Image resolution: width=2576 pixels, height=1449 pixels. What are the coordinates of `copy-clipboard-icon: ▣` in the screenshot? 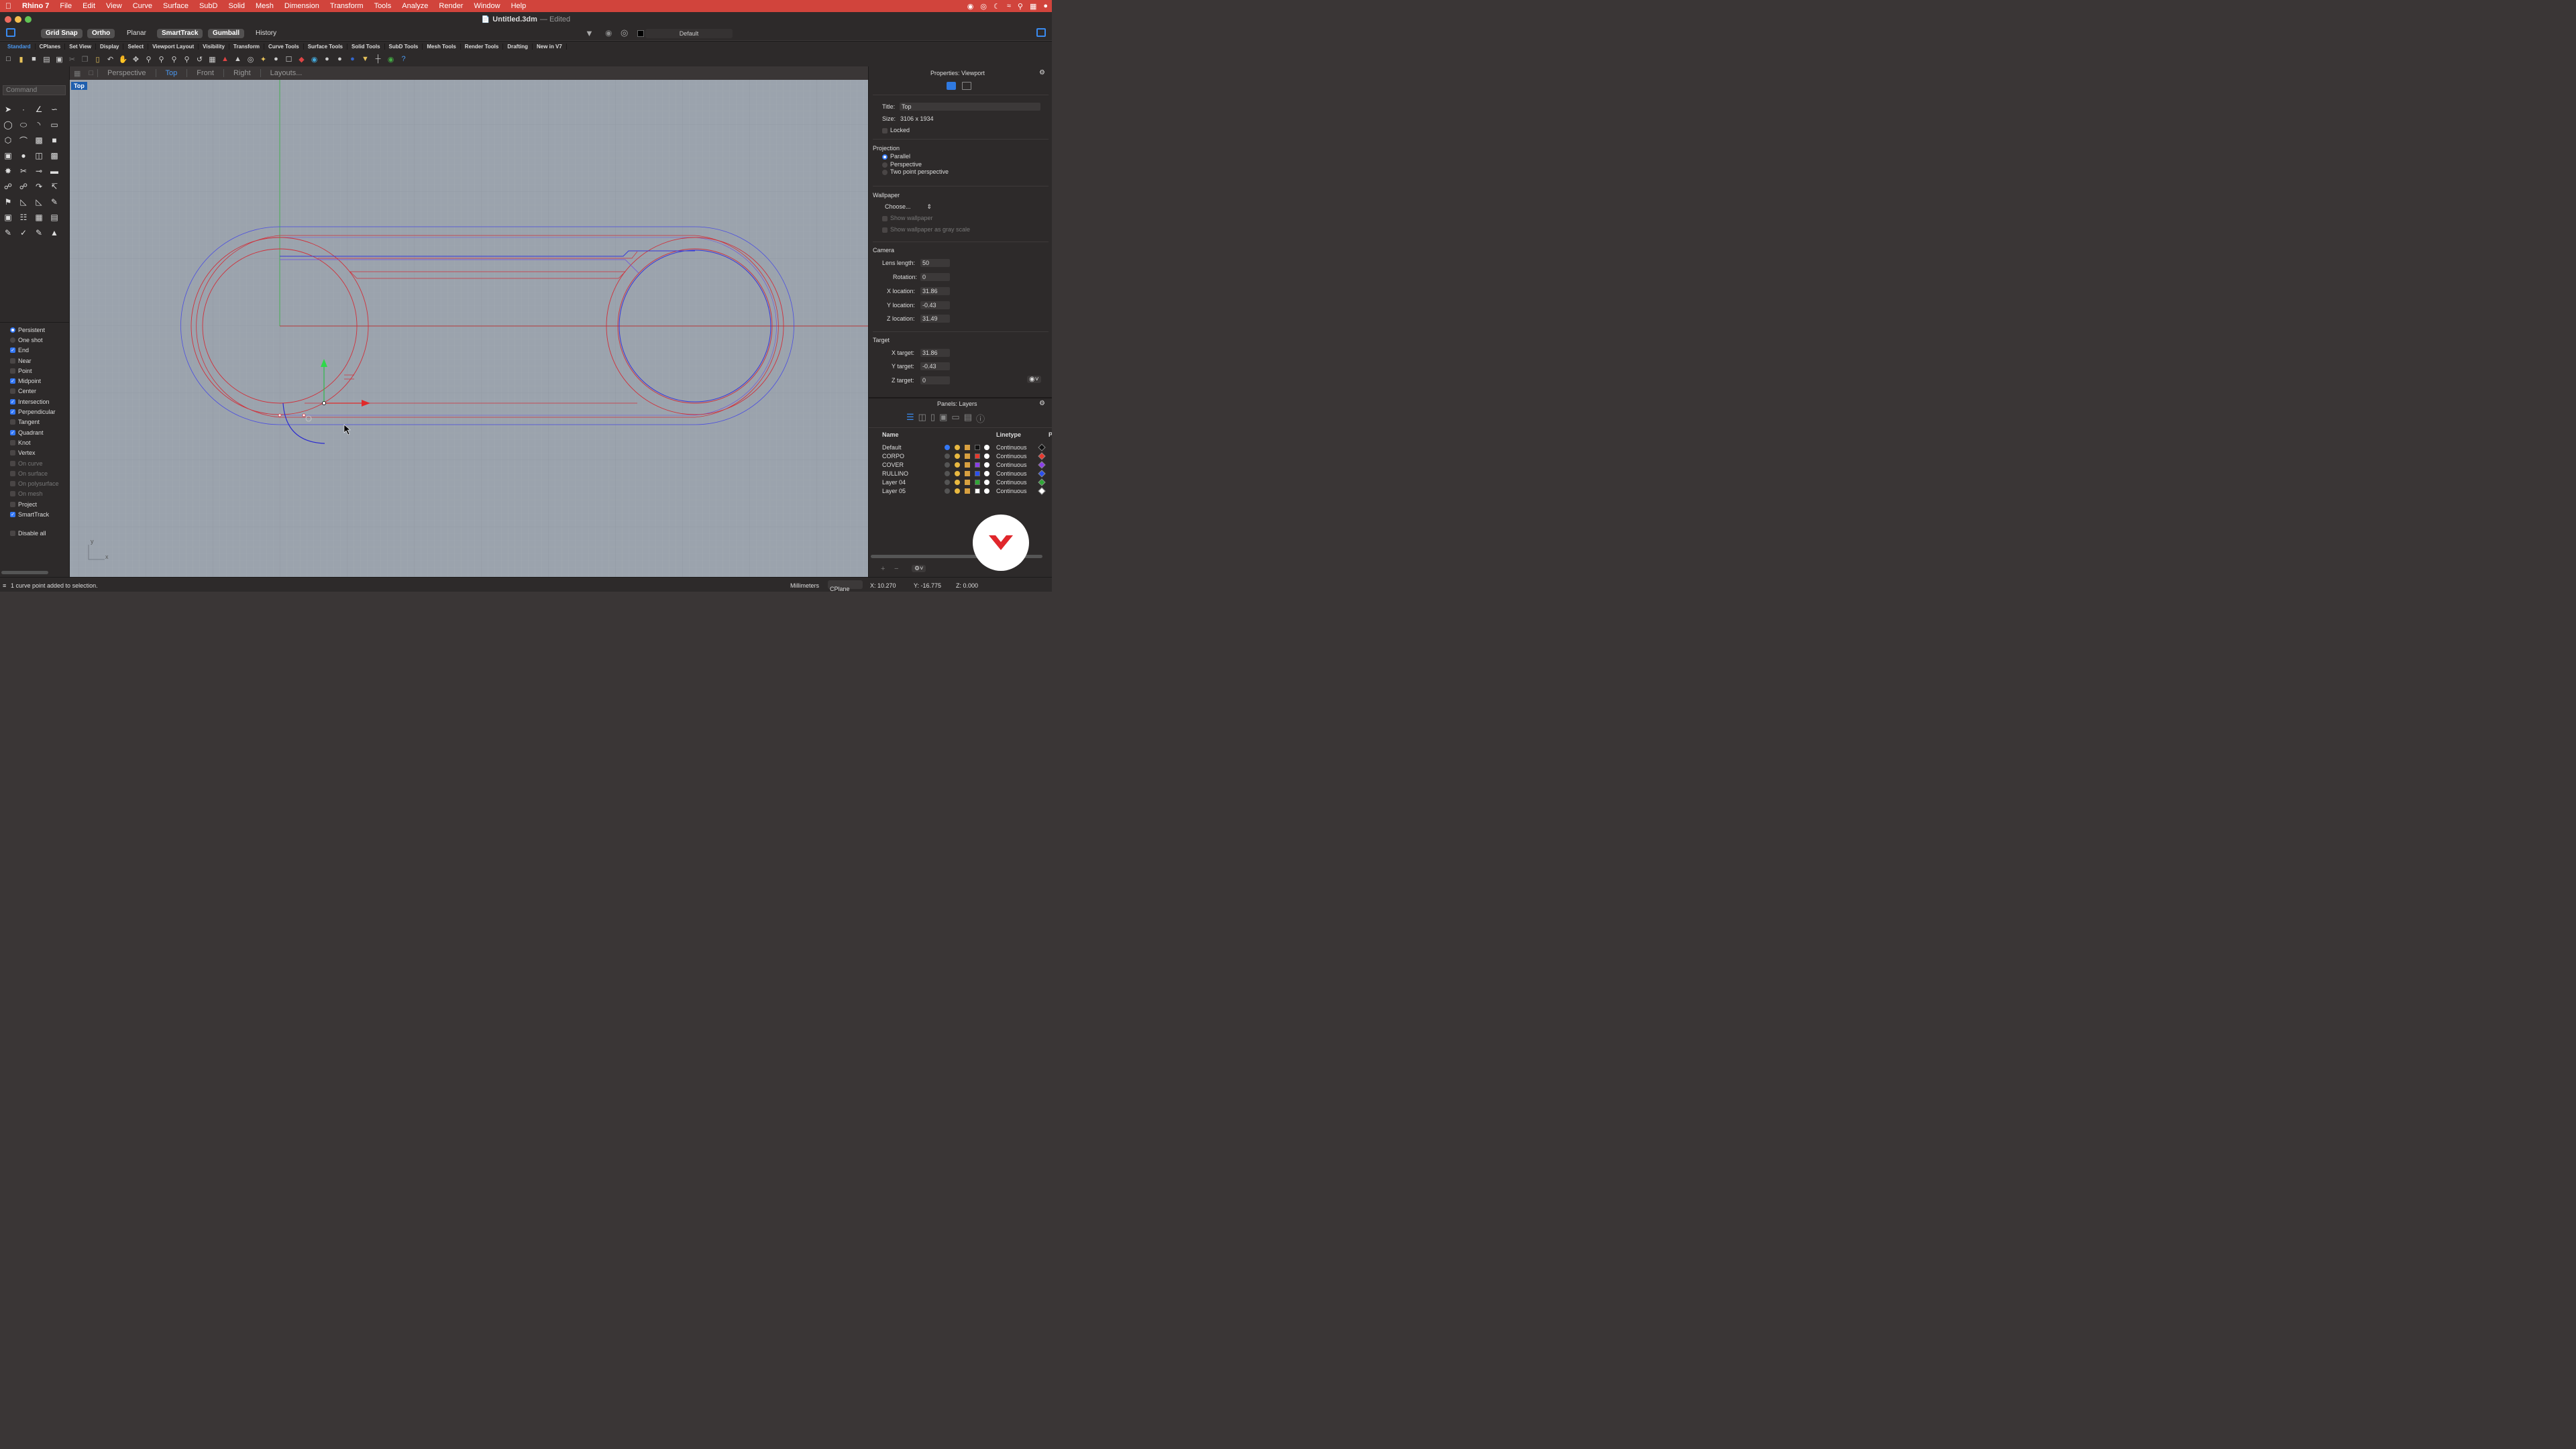 It's located at (59, 59).